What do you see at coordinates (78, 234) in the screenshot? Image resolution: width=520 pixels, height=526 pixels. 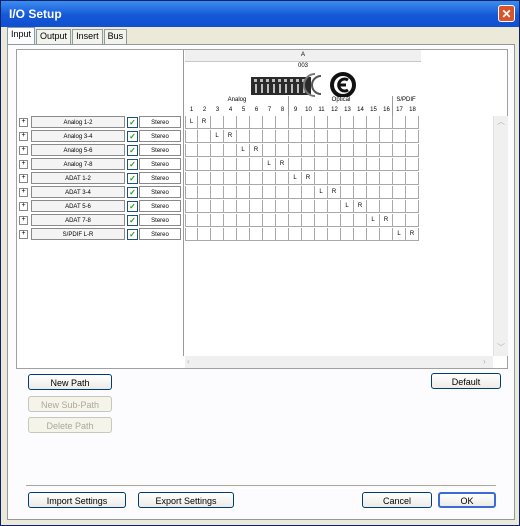 I see `path-name-button: S/PDIF L-R` at bounding box center [78, 234].